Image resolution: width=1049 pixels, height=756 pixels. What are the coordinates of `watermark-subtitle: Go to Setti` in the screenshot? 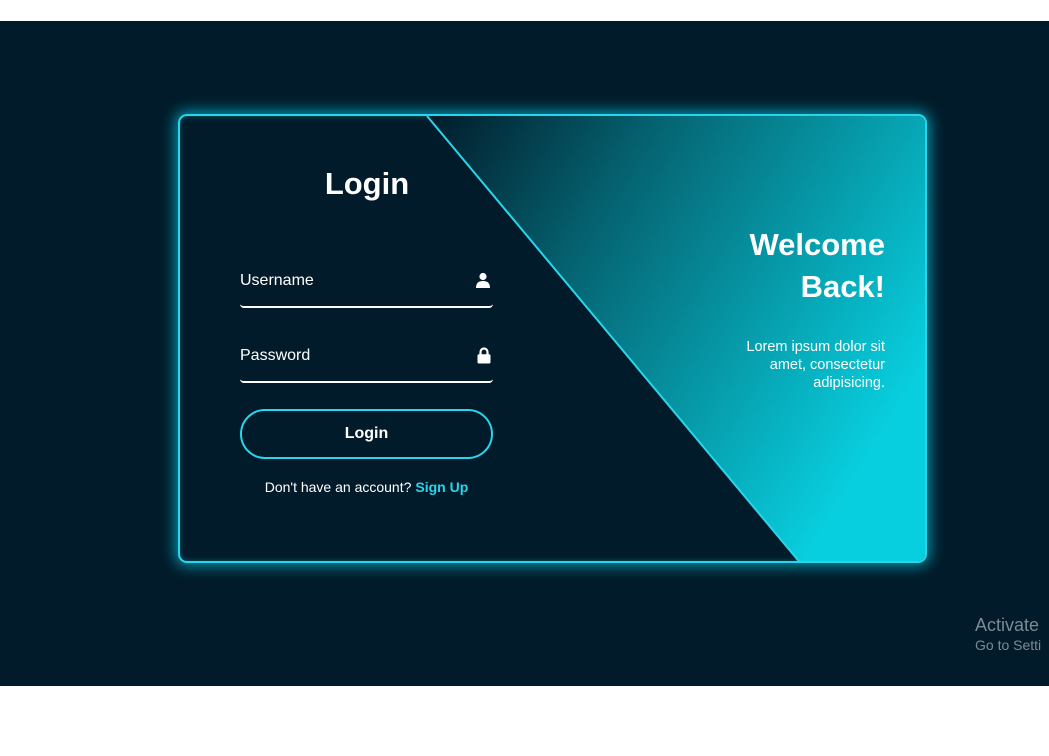 It's located at (1008, 645).